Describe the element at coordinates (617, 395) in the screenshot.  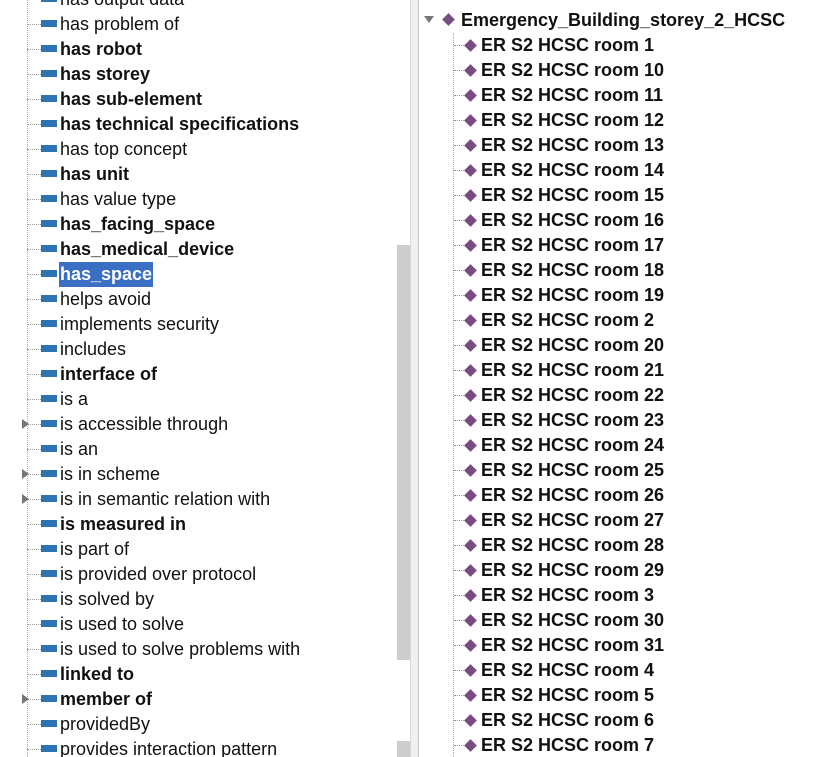
I see `individual-row: ER S2 HCSC room 22` at that location.